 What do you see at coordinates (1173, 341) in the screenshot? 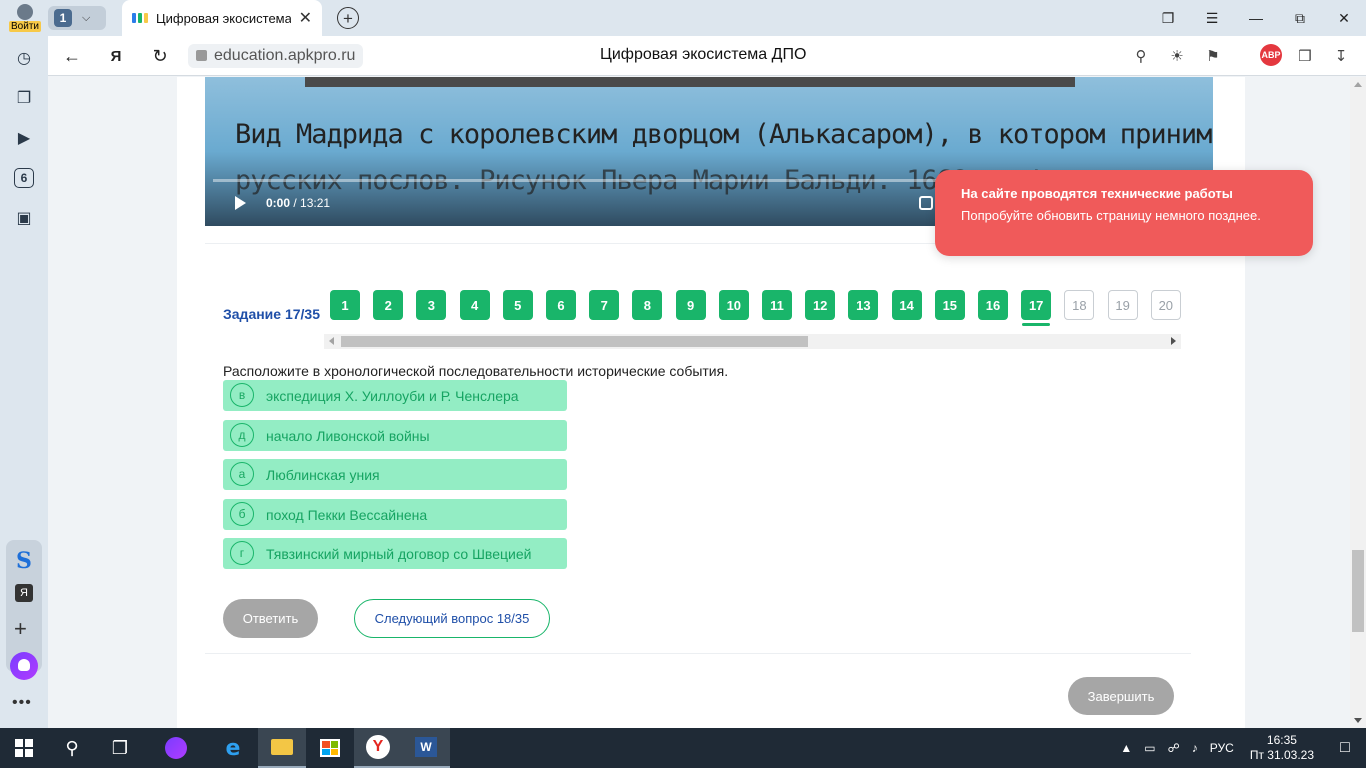
I see `scroll-right-icon` at bounding box center [1173, 341].